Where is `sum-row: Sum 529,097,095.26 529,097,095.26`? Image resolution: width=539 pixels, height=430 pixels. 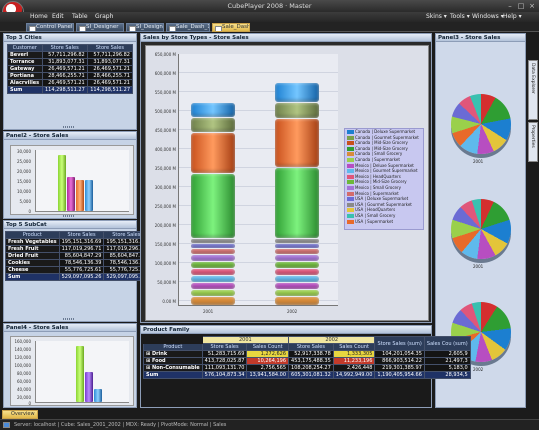 sum-row: Sum 529,097,095.26 529,097,095.26 is located at coordinates (77, 277).